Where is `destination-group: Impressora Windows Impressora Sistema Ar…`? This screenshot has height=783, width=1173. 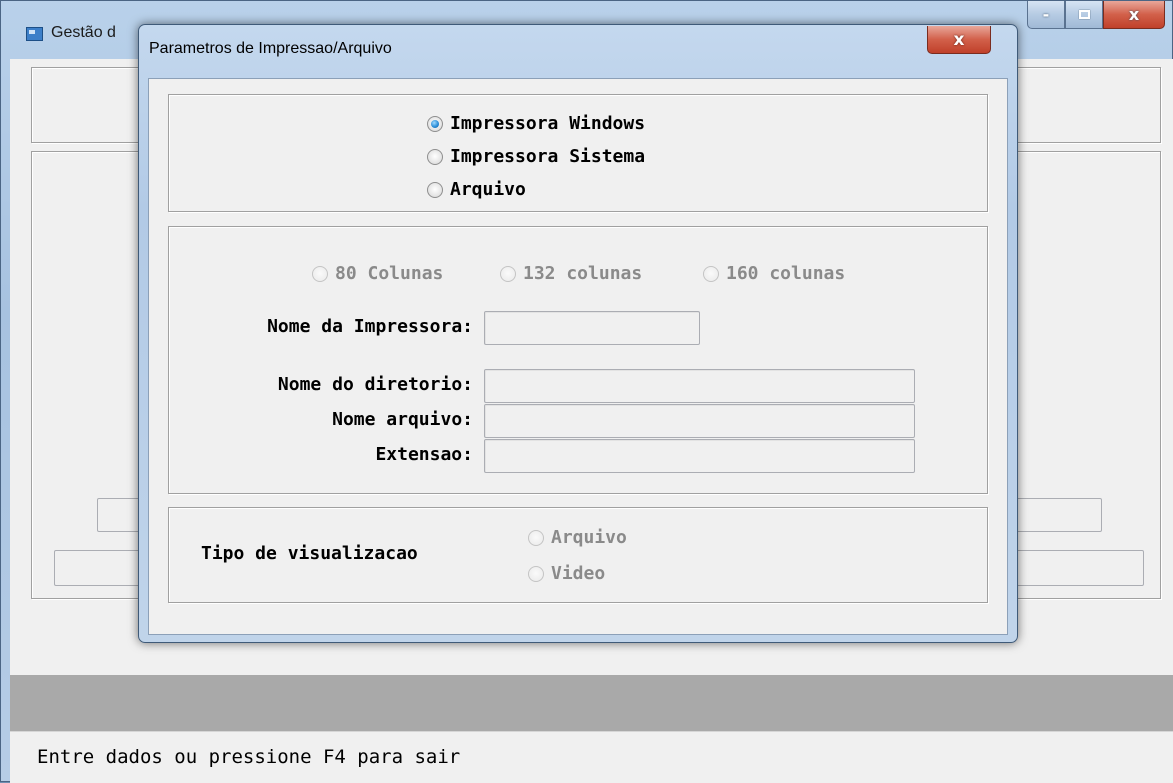 destination-group: Impressora Windows Impressora Sistema Ar… is located at coordinates (578, 153).